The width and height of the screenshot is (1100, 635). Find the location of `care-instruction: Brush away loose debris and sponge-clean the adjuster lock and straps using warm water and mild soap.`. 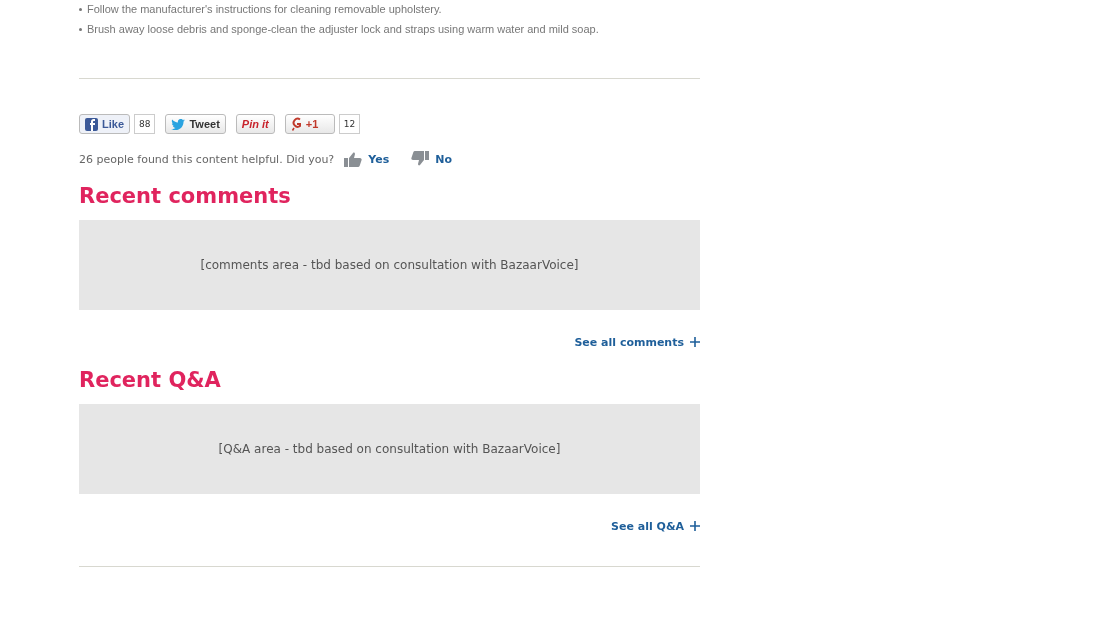

care-instruction: Brush away loose debris and sponge-clean the adjuster lock and straps using warm water and mild soap. is located at coordinates (343, 29).